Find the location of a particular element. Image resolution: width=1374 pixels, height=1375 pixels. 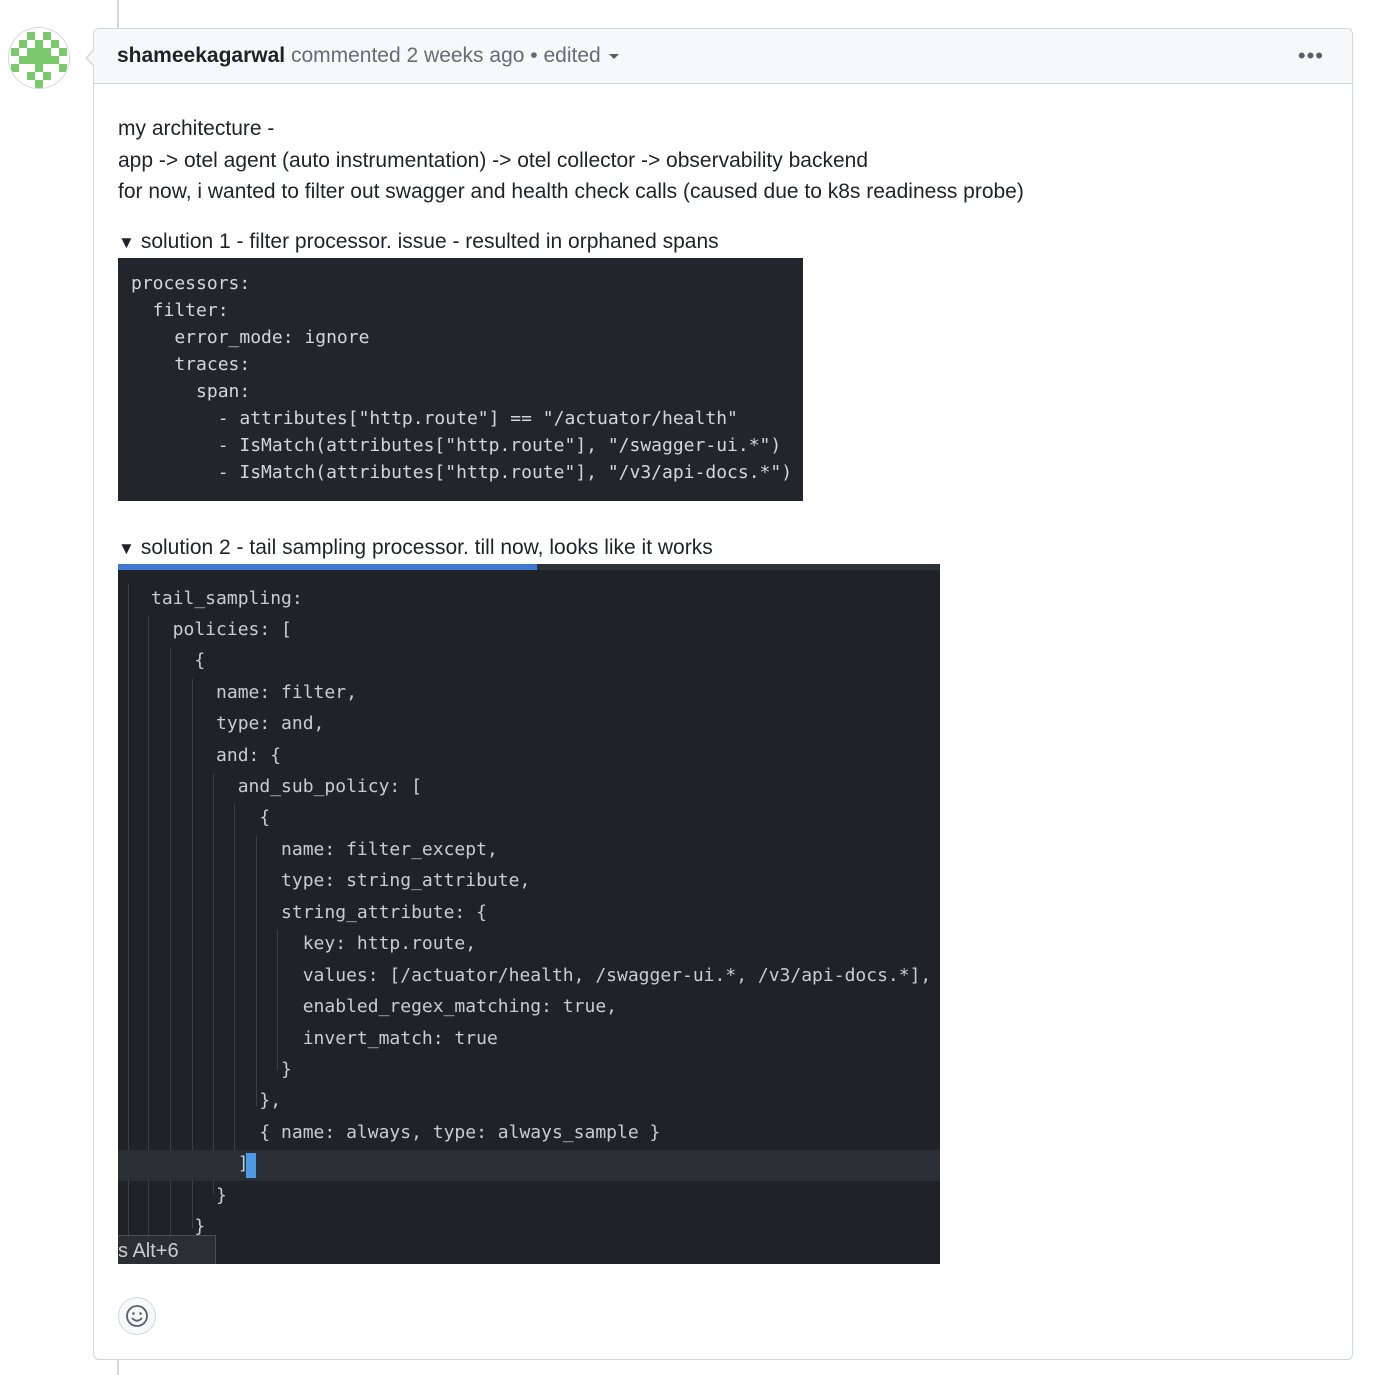

text-cursor is located at coordinates (251, 1165).